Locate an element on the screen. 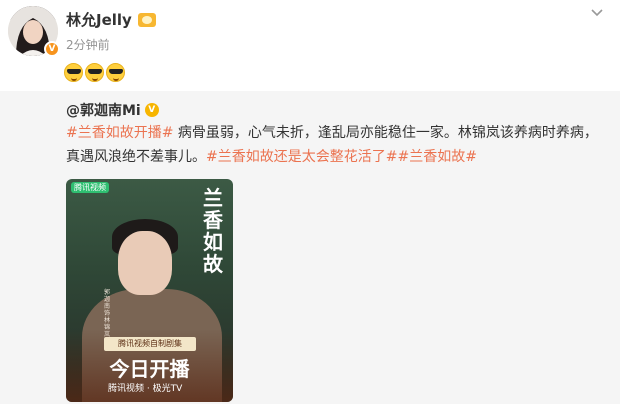 This screenshot has width=620, height=404. repost-author: @郭迦南Mi V is located at coordinates (112, 110).